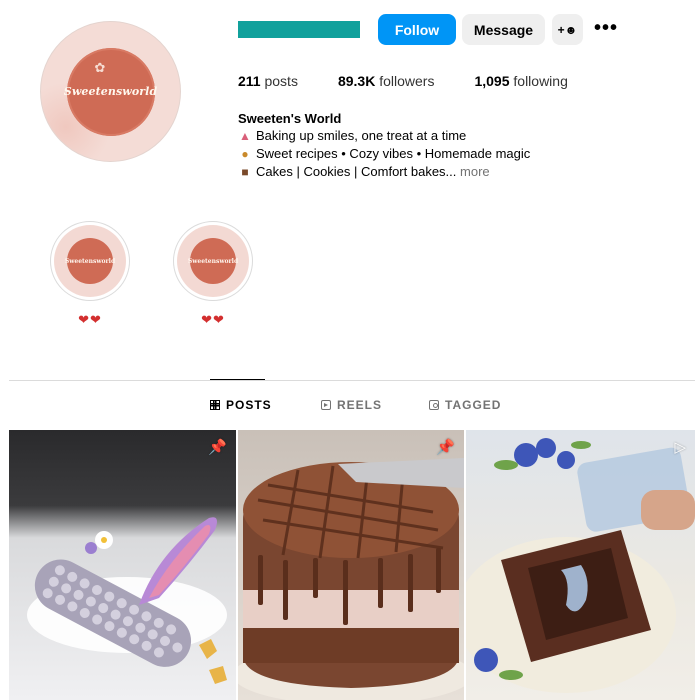 Image resolution: width=700 pixels, height=700 pixels. What do you see at coordinates (290, 118) in the screenshot?
I see `profile-display-name: Sweeten's World` at bounding box center [290, 118].